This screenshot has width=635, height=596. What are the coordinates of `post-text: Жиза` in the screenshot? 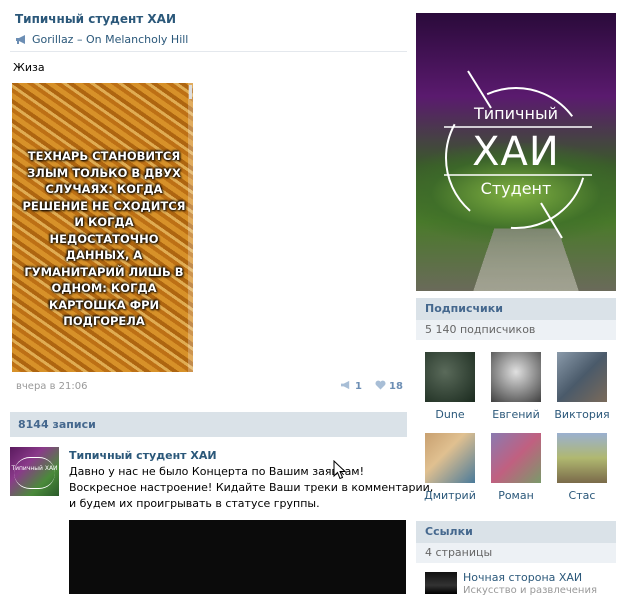 It's located at (29, 67).